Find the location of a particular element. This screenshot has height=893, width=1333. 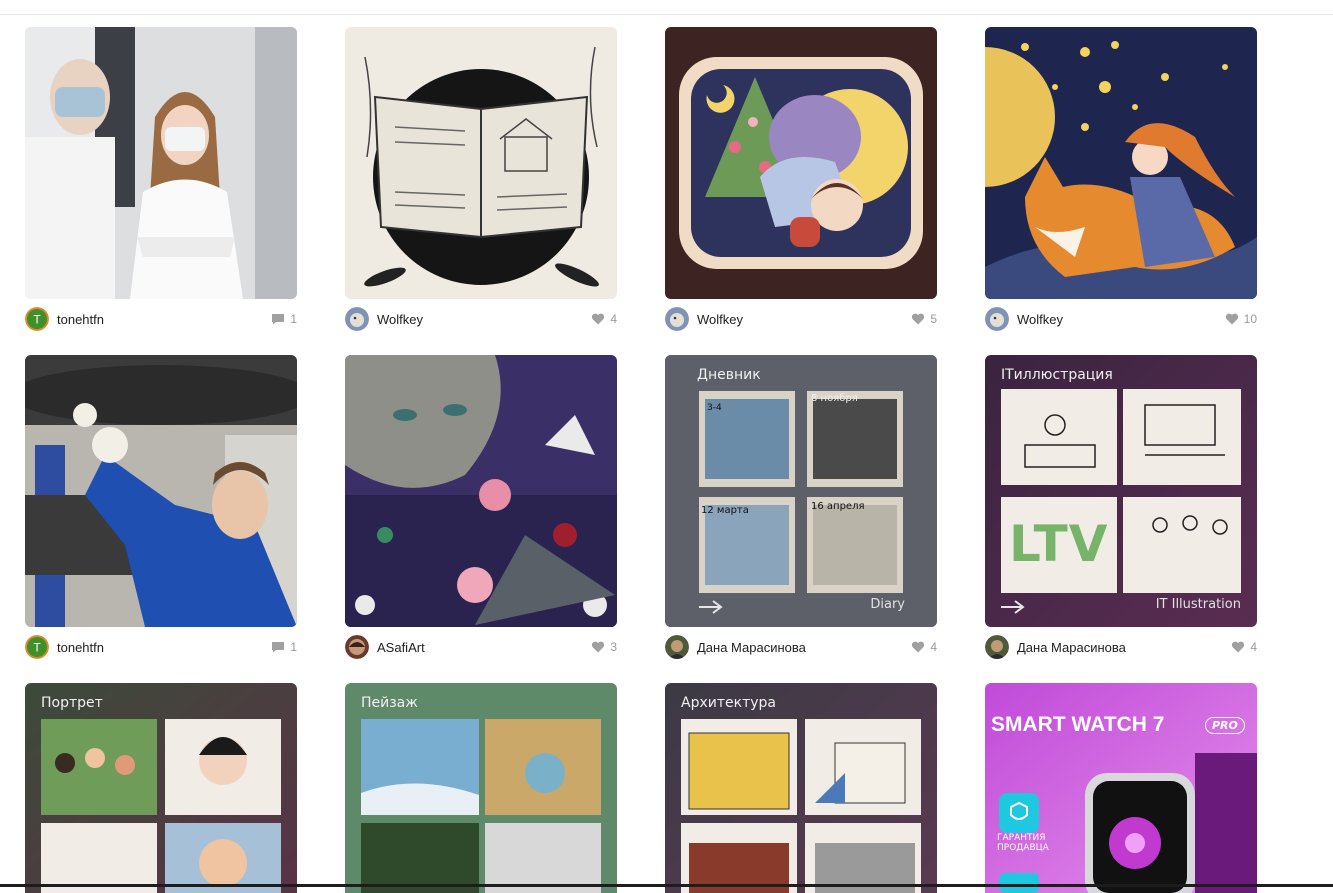

count-value: 3 is located at coordinates (613, 647).